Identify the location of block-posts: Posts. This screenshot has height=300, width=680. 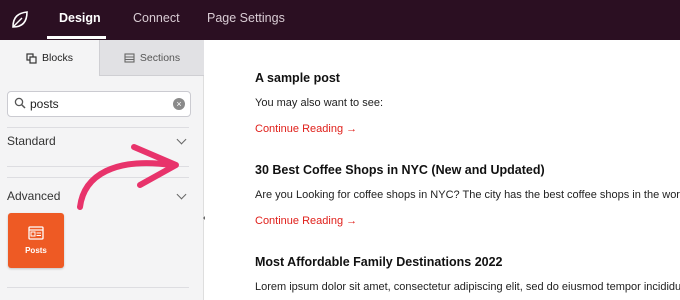
(36, 240).